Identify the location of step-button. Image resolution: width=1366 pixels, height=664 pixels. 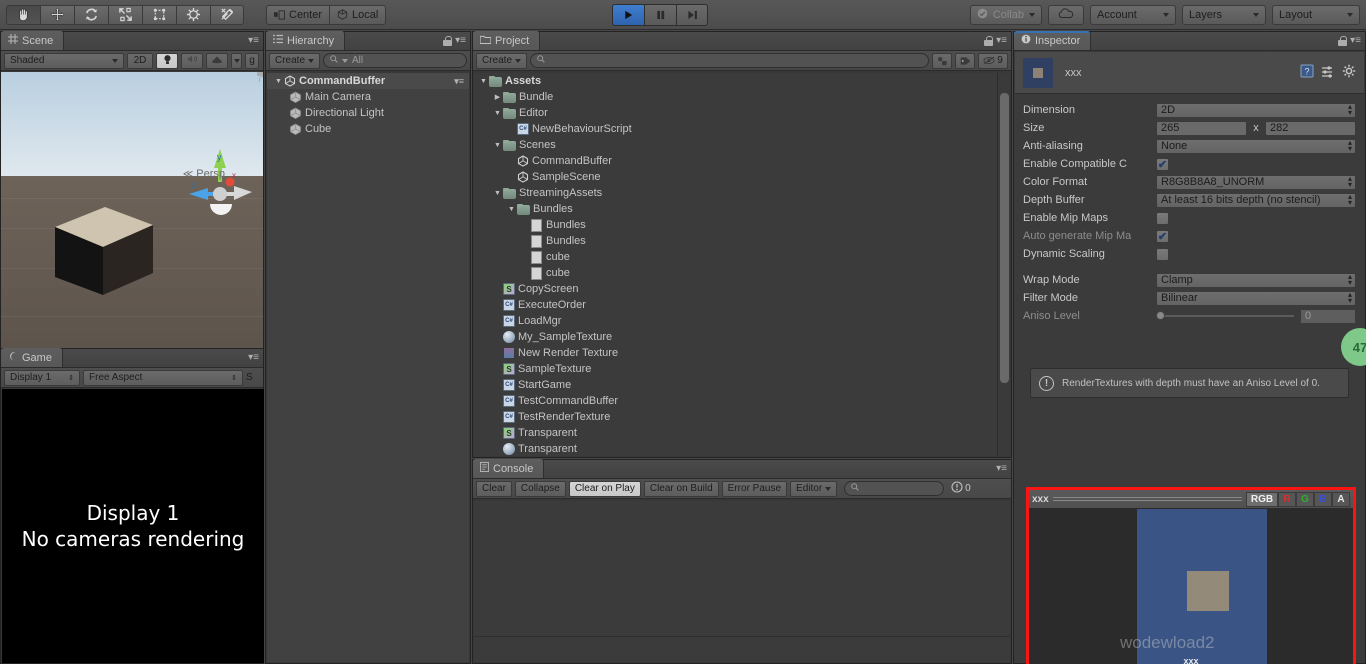
(692, 15).